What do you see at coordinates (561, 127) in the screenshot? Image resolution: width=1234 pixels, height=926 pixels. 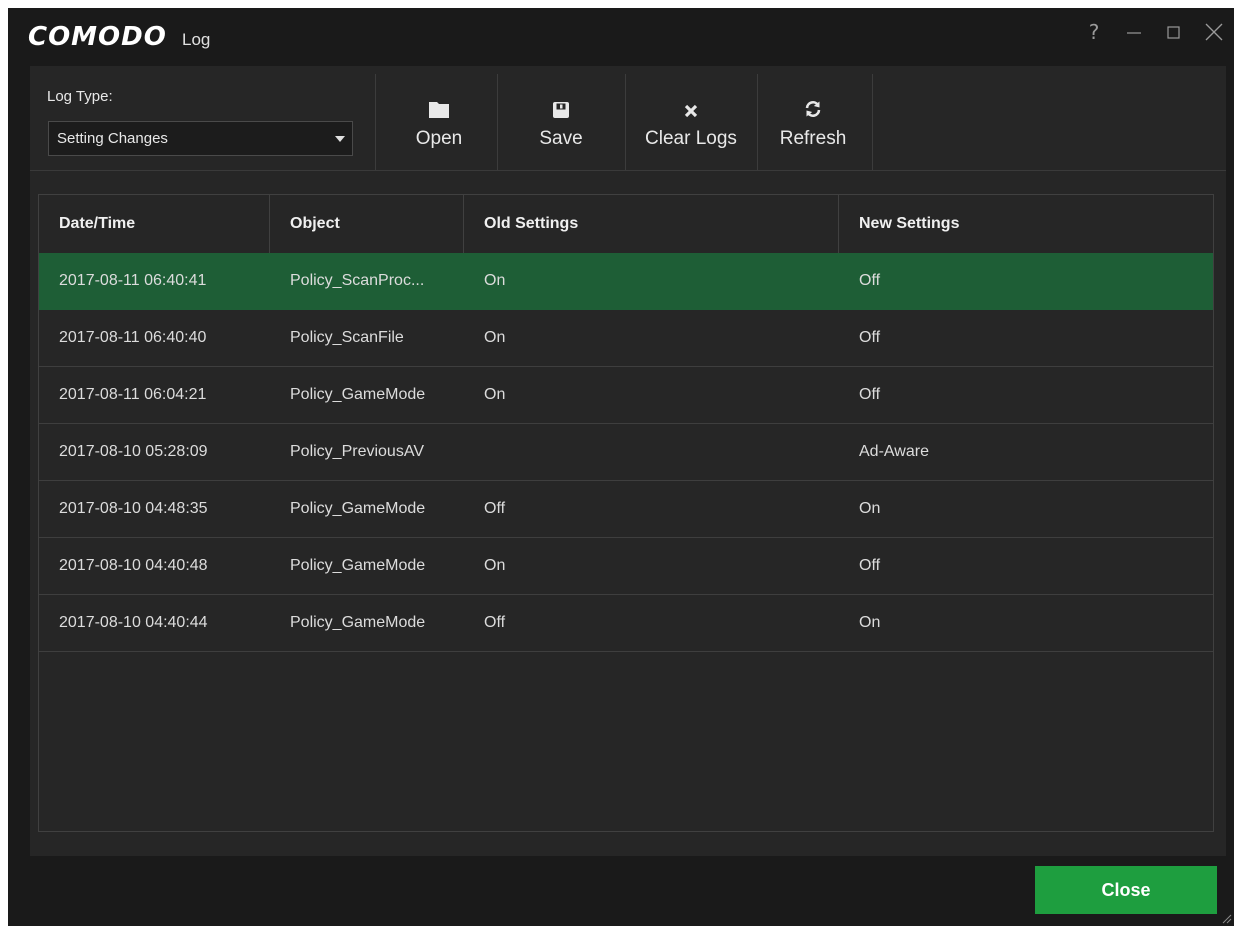 I see `save-button: Save` at bounding box center [561, 127].